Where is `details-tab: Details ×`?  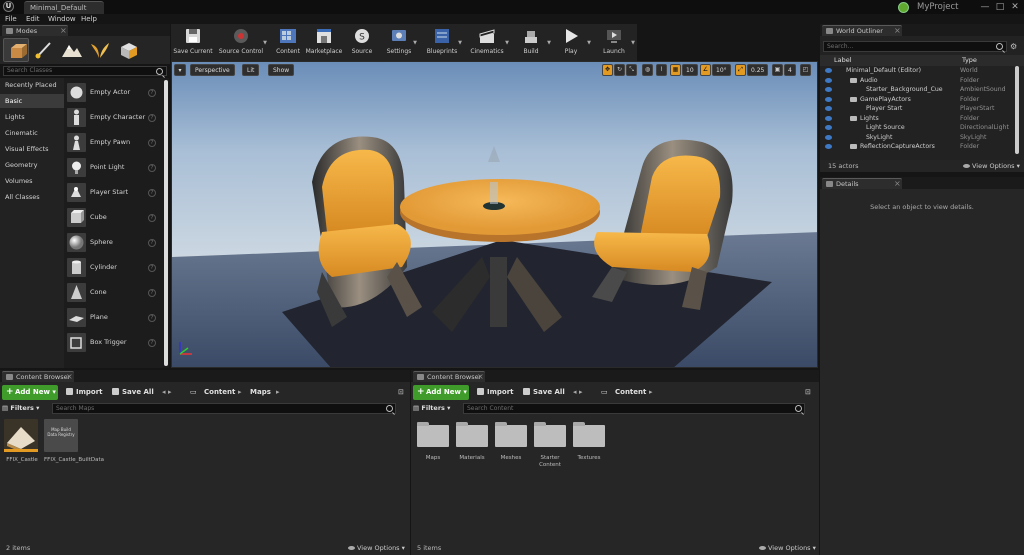
details-tab: Details × is located at coordinates (862, 183).